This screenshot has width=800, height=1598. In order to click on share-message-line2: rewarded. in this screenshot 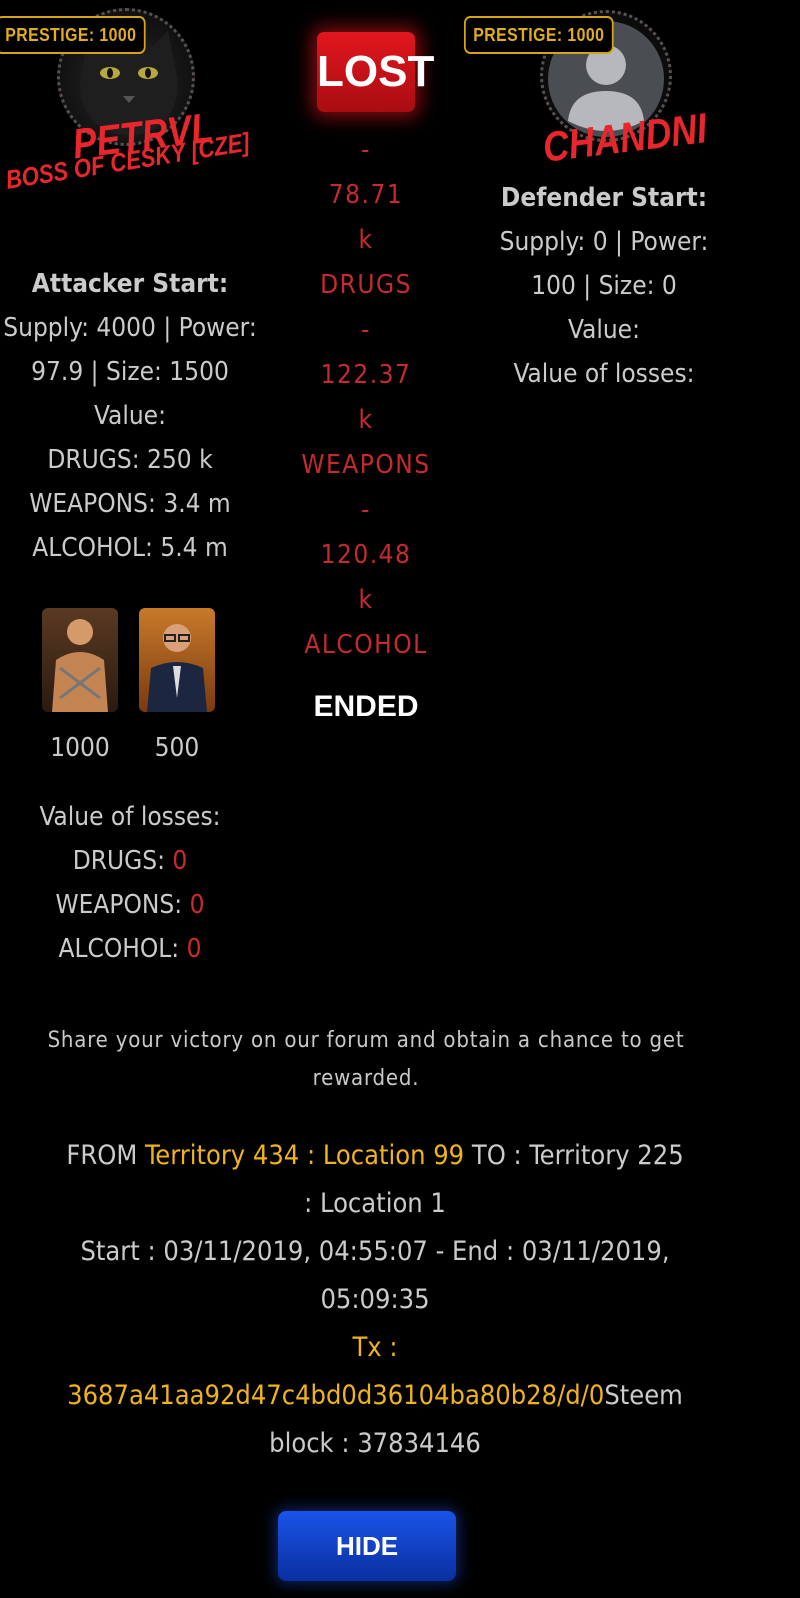, I will do `click(366, 1078)`.